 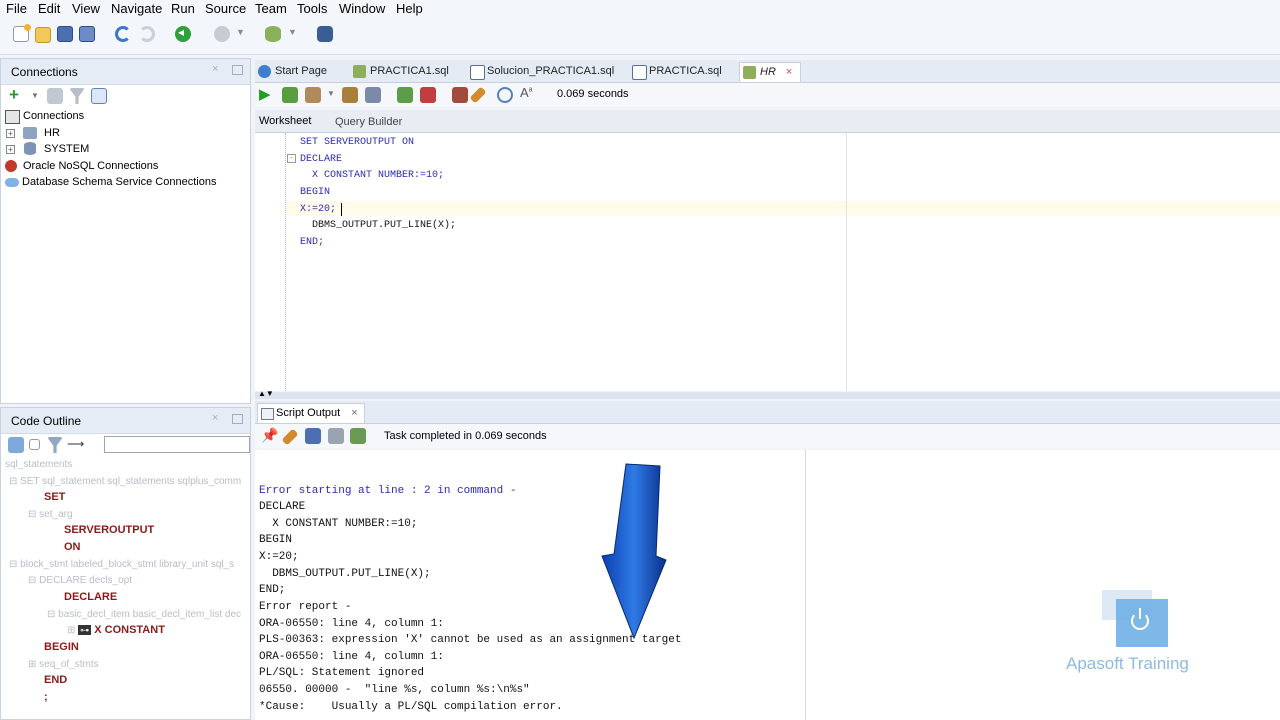 What do you see at coordinates (271, 8) in the screenshot?
I see `menu-team: Team` at bounding box center [271, 8].